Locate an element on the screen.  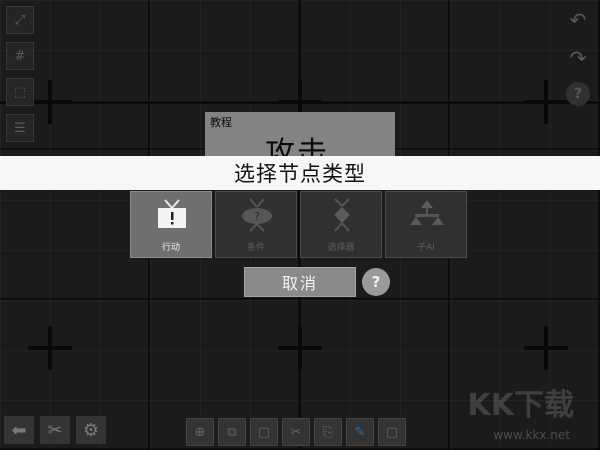
delete-icon: ▢ is located at coordinates (392, 432).